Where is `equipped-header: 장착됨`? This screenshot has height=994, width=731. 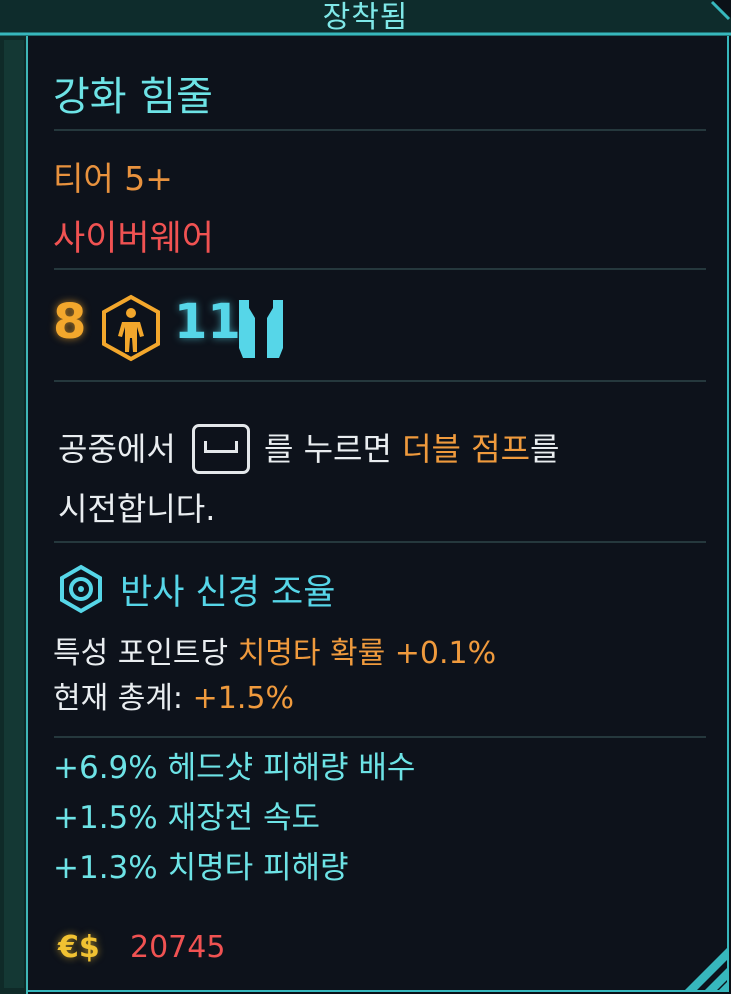
equipped-header: 장착됨 is located at coordinates (365, 18).